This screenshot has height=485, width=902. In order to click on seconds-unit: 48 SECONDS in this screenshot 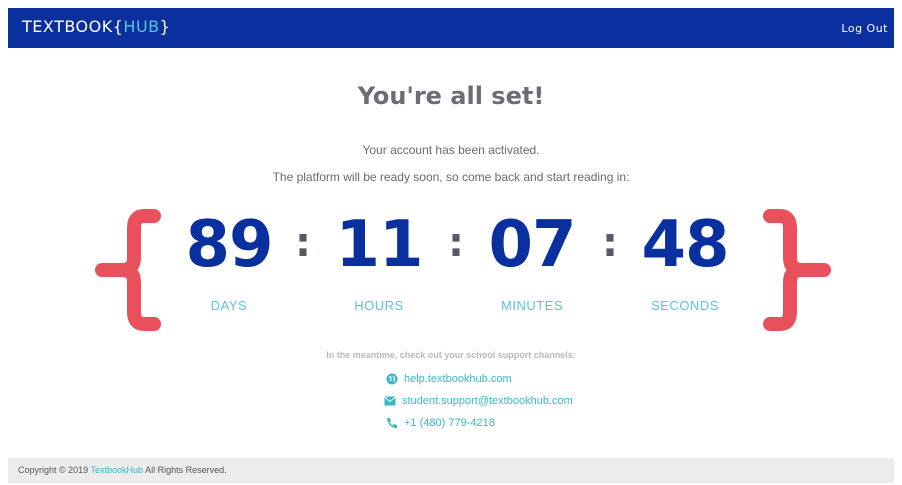, I will do `click(685, 256)`.